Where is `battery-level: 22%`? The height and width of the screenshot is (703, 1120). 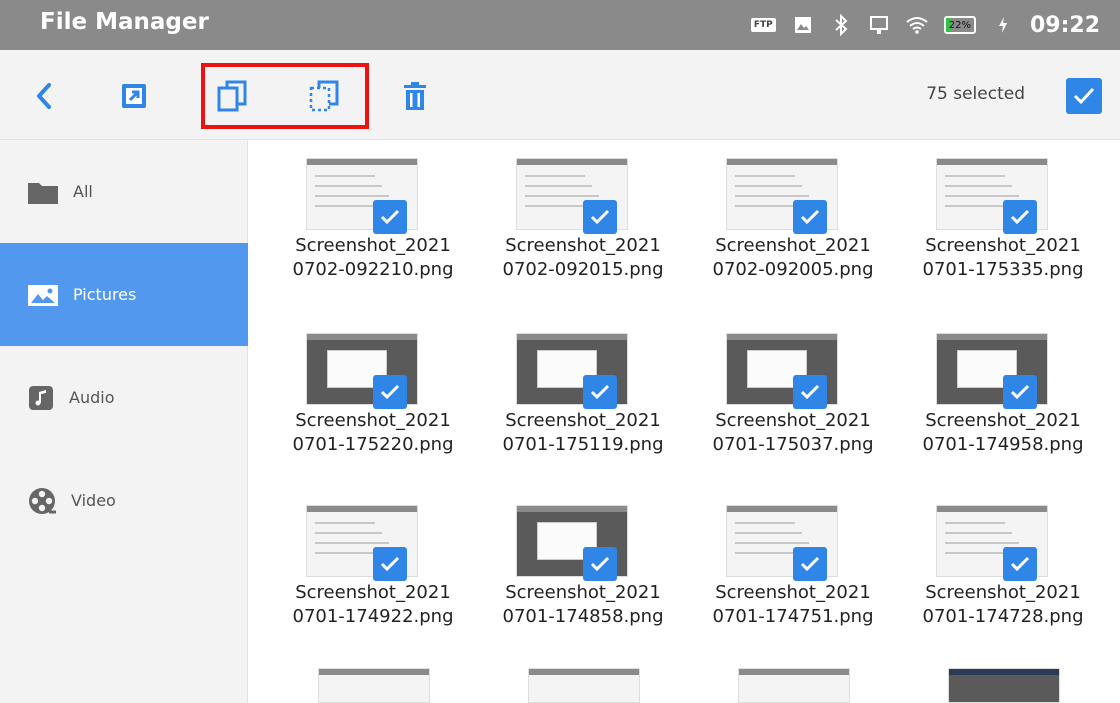
battery-level: 22% is located at coordinates (959, 25).